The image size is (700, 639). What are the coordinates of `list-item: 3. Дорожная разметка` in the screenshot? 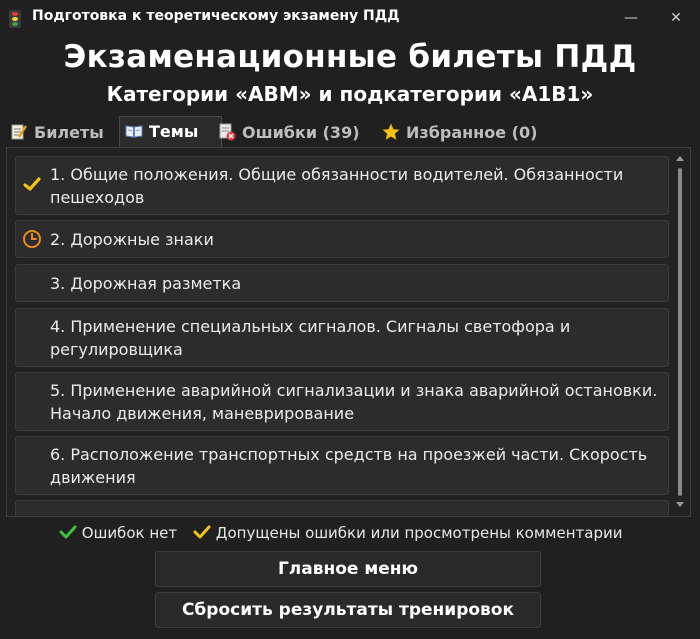 It's located at (342, 283).